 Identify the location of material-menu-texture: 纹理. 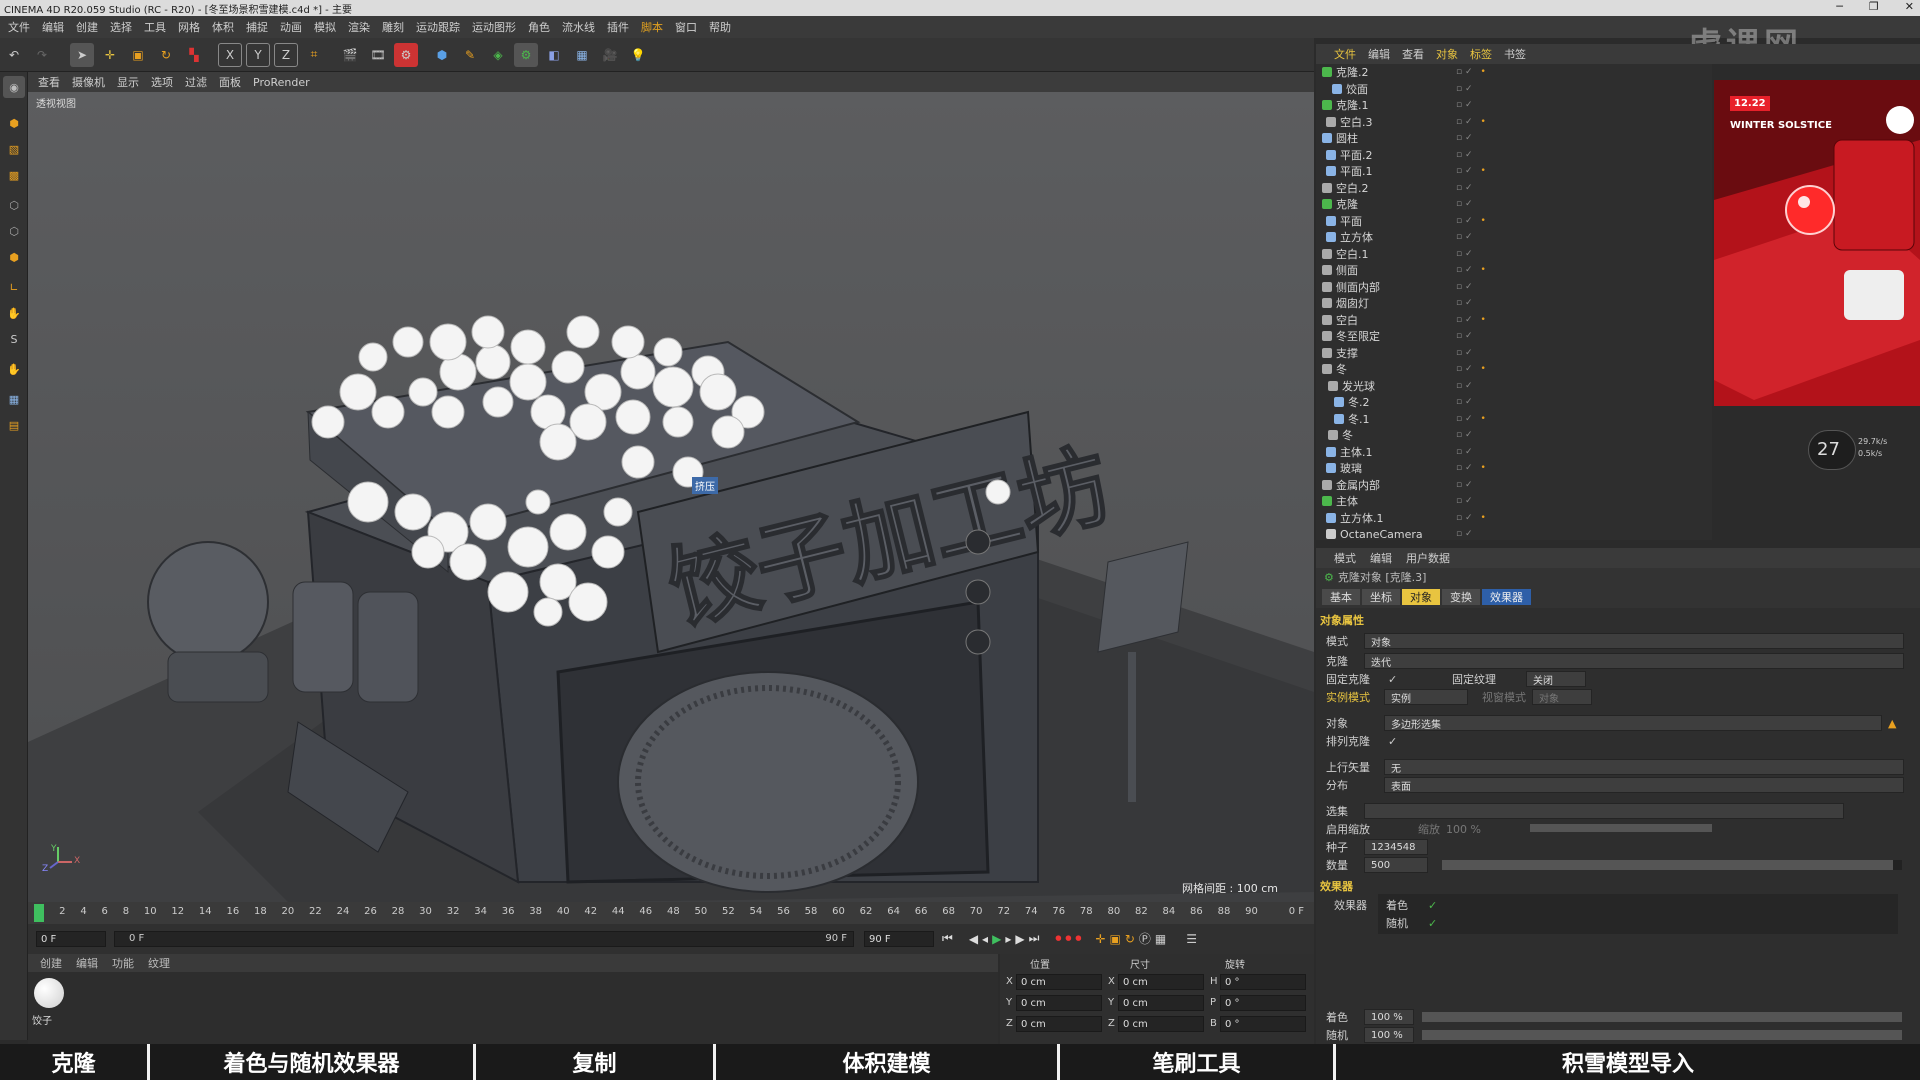
(159, 963).